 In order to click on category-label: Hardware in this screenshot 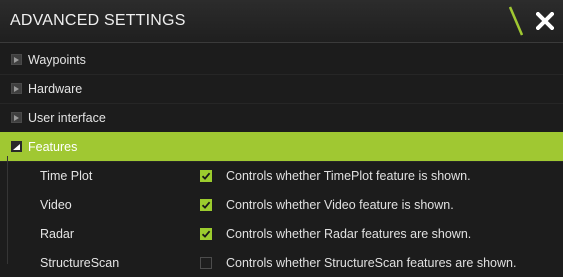, I will do `click(55, 88)`.